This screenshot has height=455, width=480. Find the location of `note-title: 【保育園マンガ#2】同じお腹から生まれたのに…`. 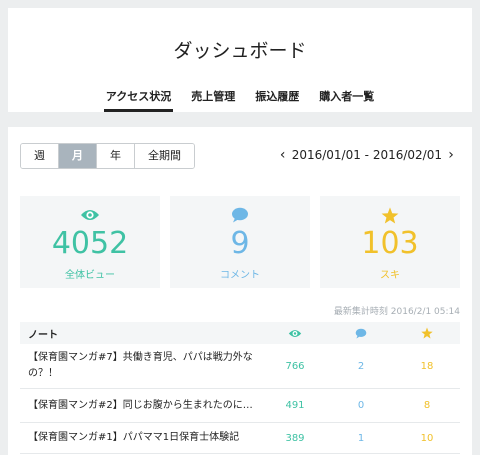

note-title: 【保育園マンガ#2】同じお腹から生まれたのに… is located at coordinates (141, 406).